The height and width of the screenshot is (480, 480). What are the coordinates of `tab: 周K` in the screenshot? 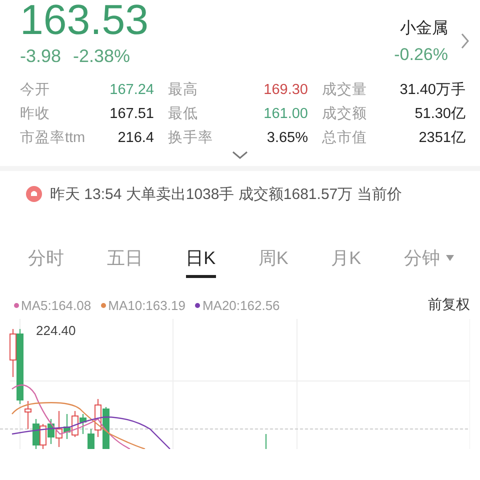 It's located at (273, 261).